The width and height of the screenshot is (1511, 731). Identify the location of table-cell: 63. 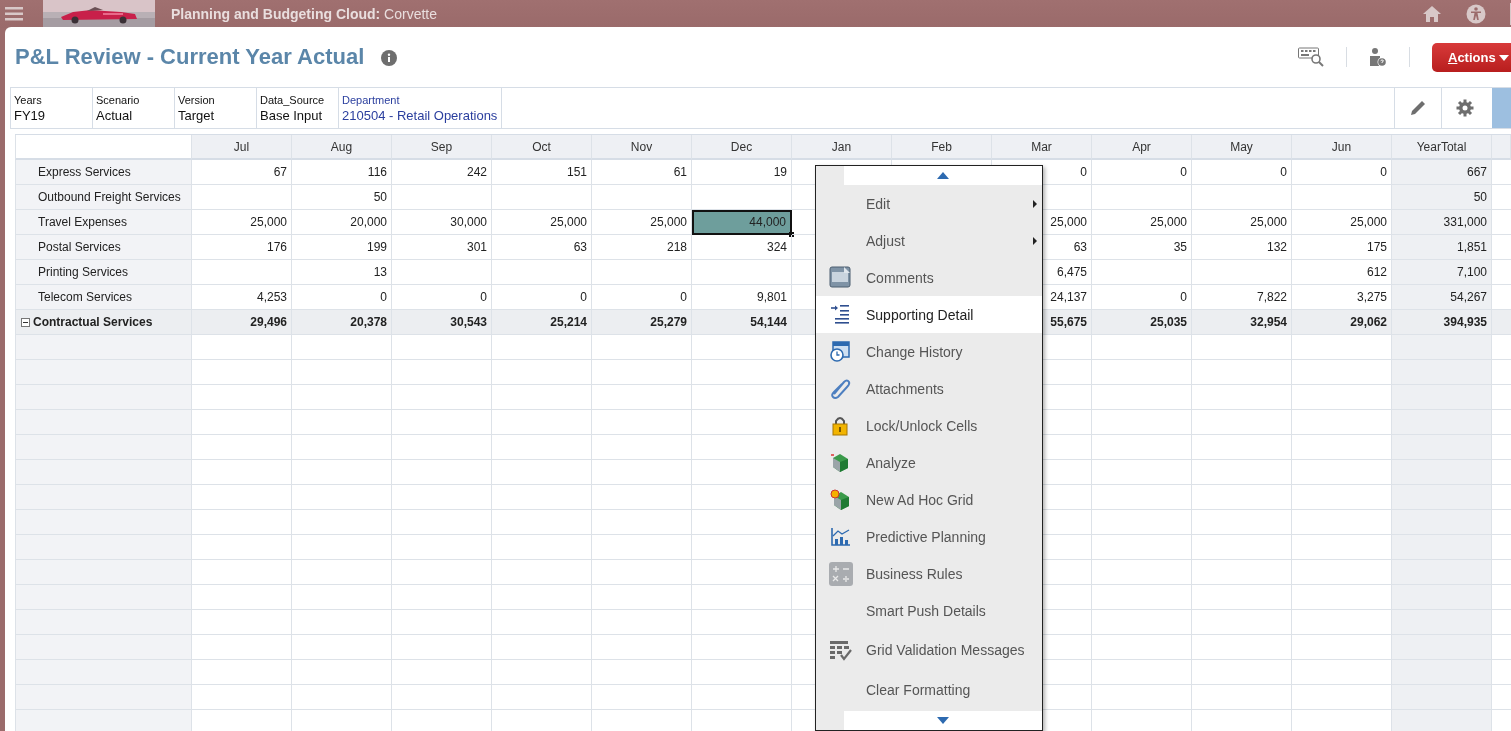
(542, 247).